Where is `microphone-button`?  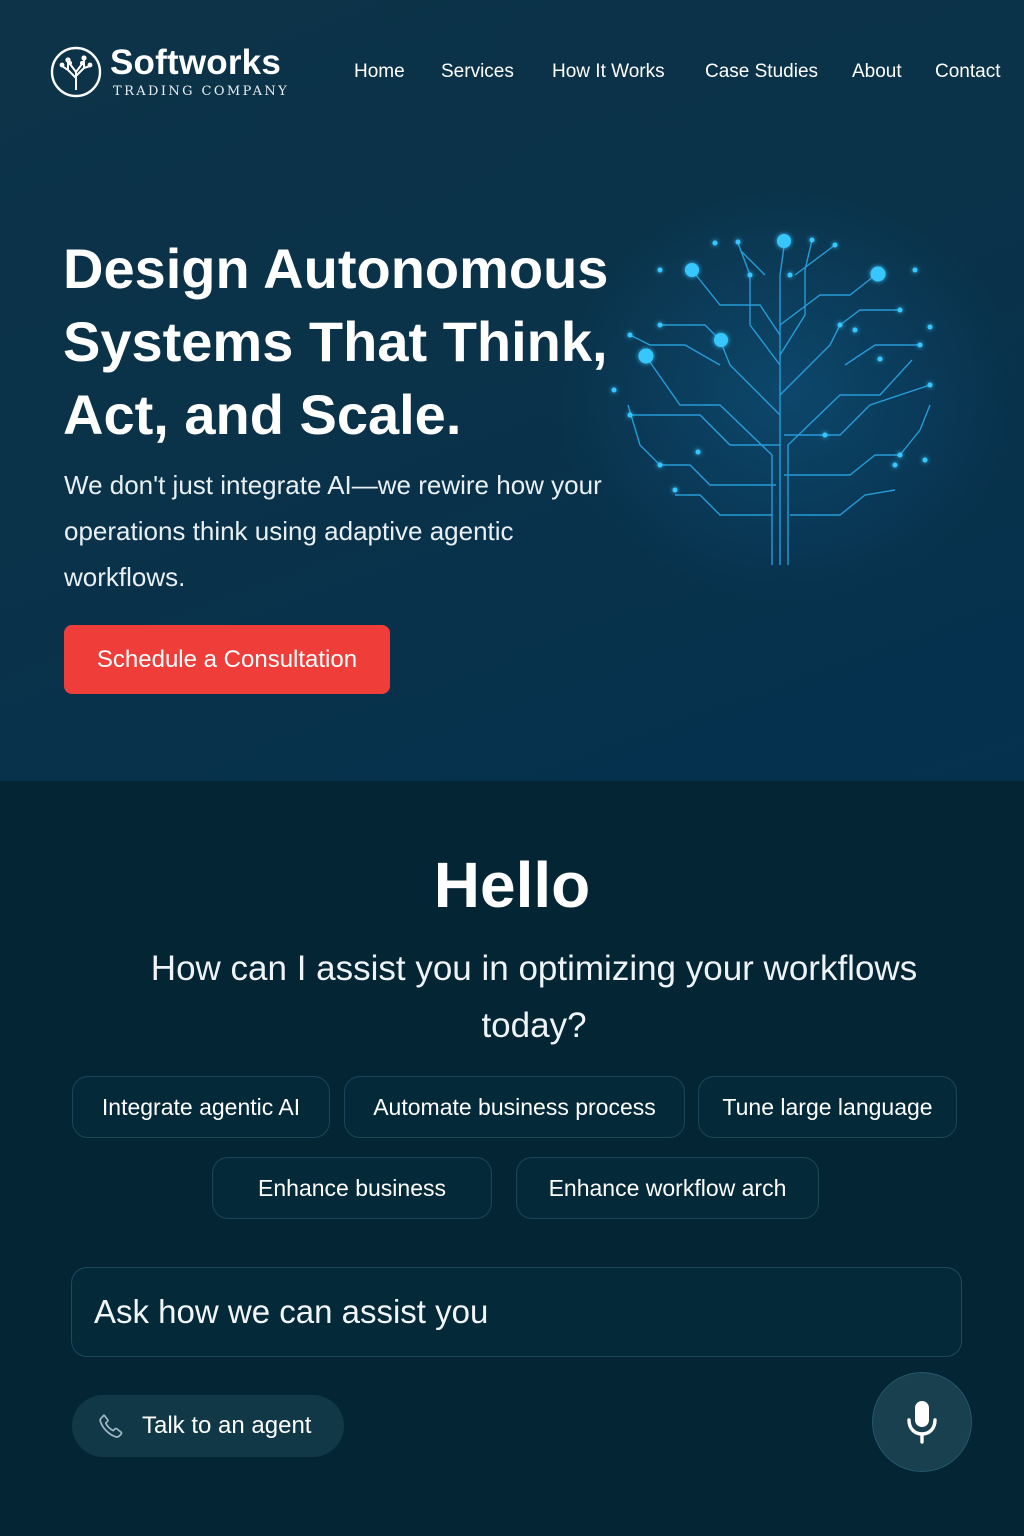
microphone-button is located at coordinates (922, 1422).